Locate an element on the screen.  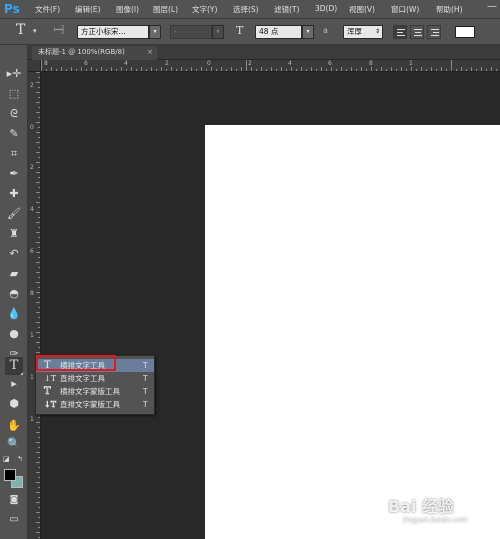
menu-window: 窗口(W) is located at coordinates (405, 9).